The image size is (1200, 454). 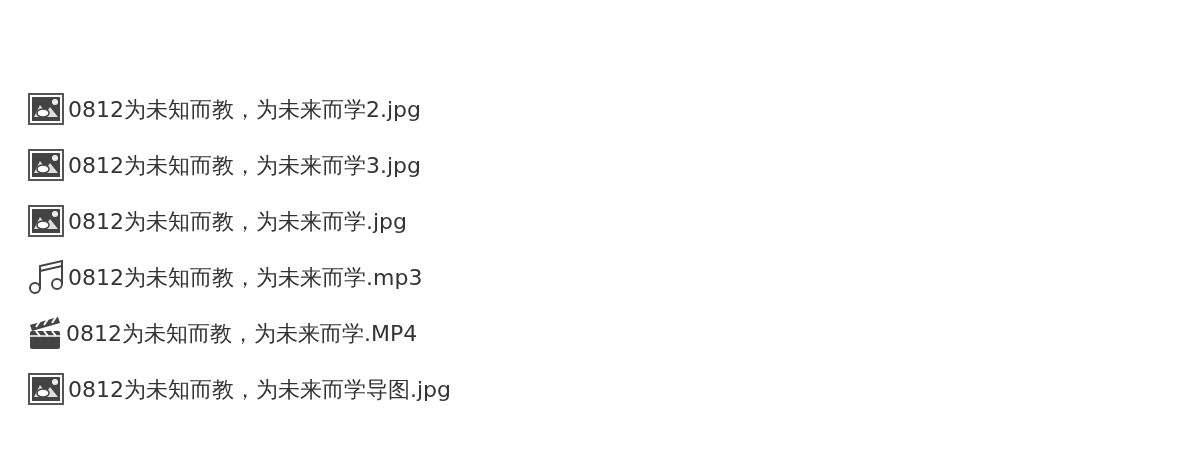 I want to click on file-name: 0812为未知而教，为未来而学.mp3, so click(x=245, y=277).